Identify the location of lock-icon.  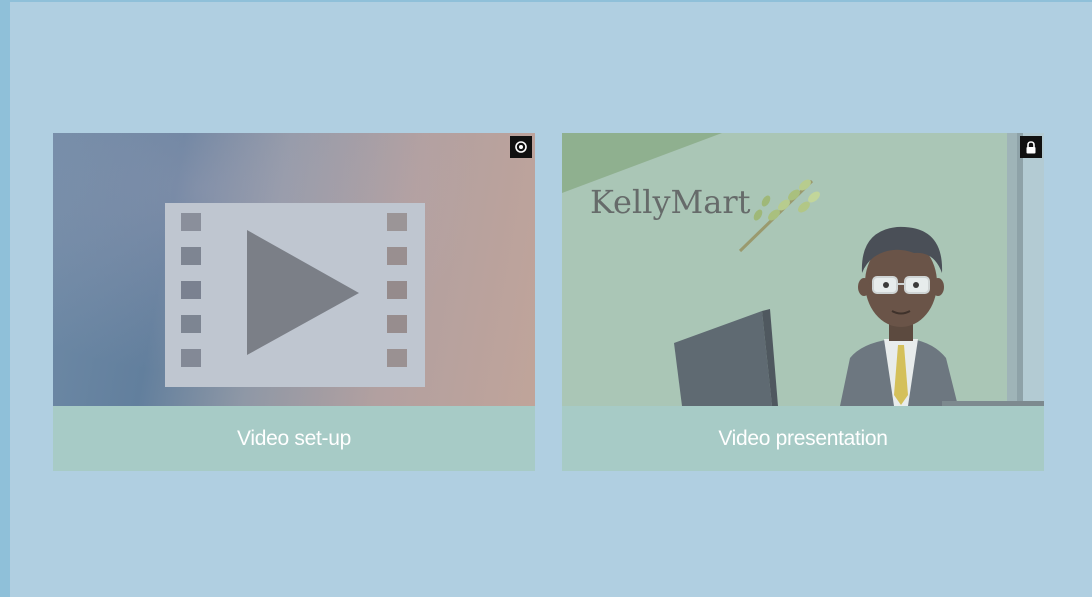
(1031, 147).